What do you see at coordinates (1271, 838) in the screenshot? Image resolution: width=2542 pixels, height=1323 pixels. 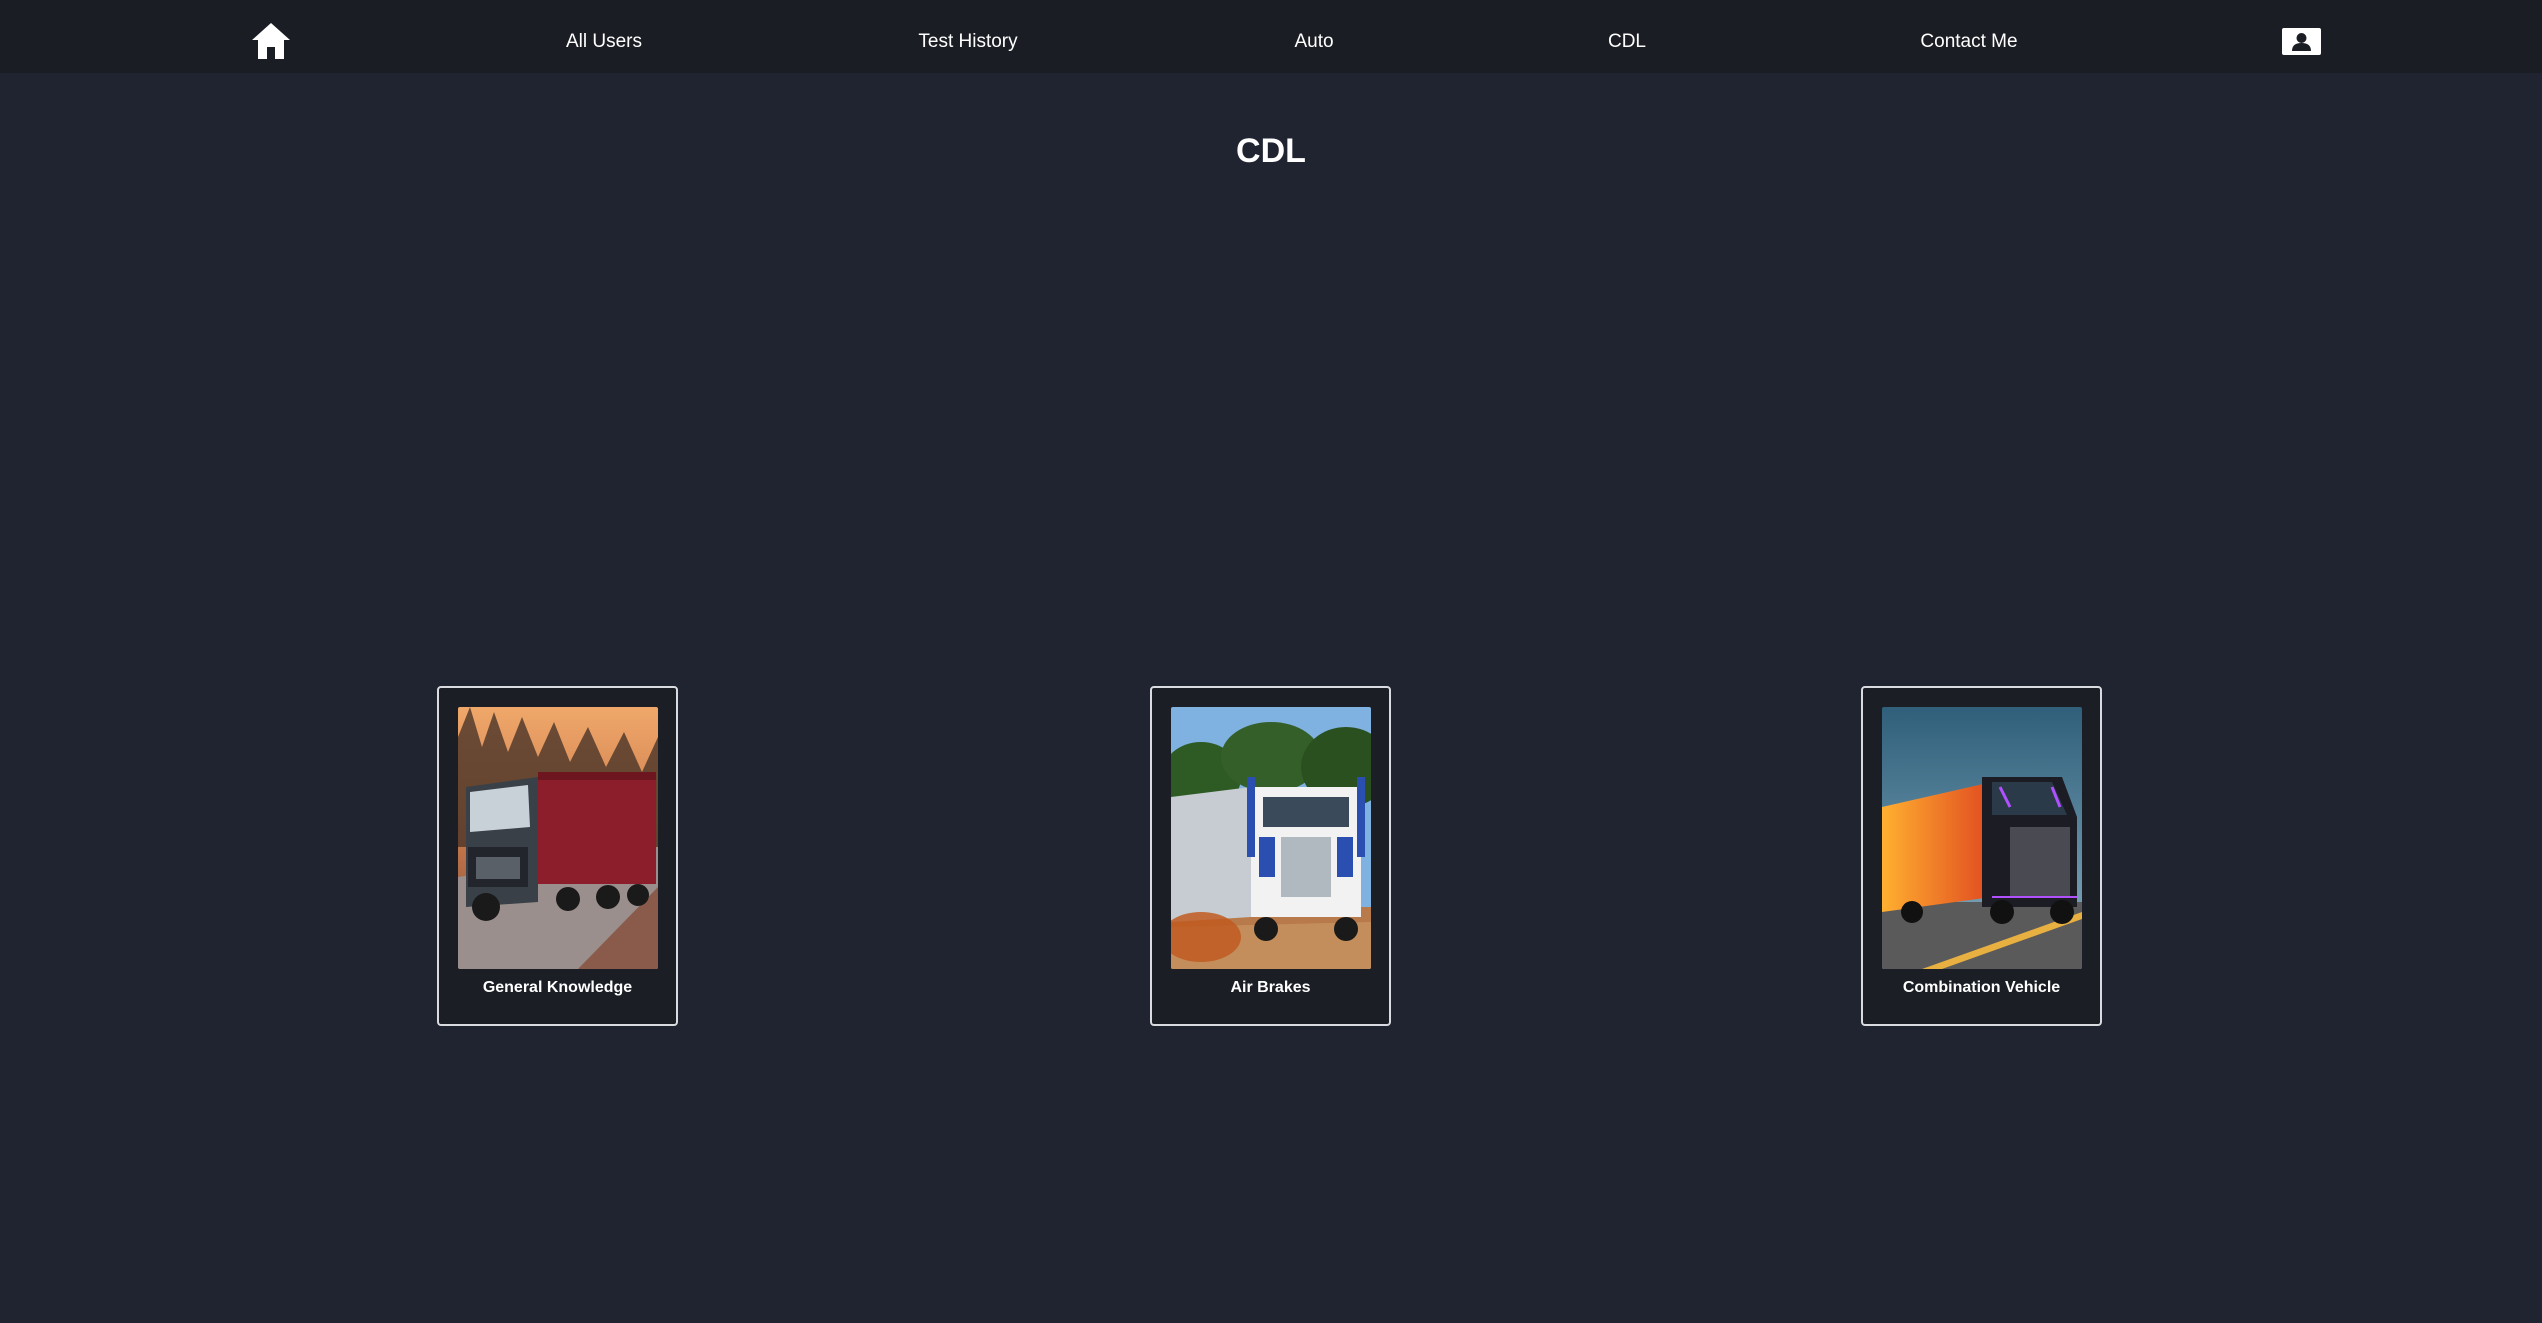 I see `white-semi-truck-dirt-road-image` at bounding box center [1271, 838].